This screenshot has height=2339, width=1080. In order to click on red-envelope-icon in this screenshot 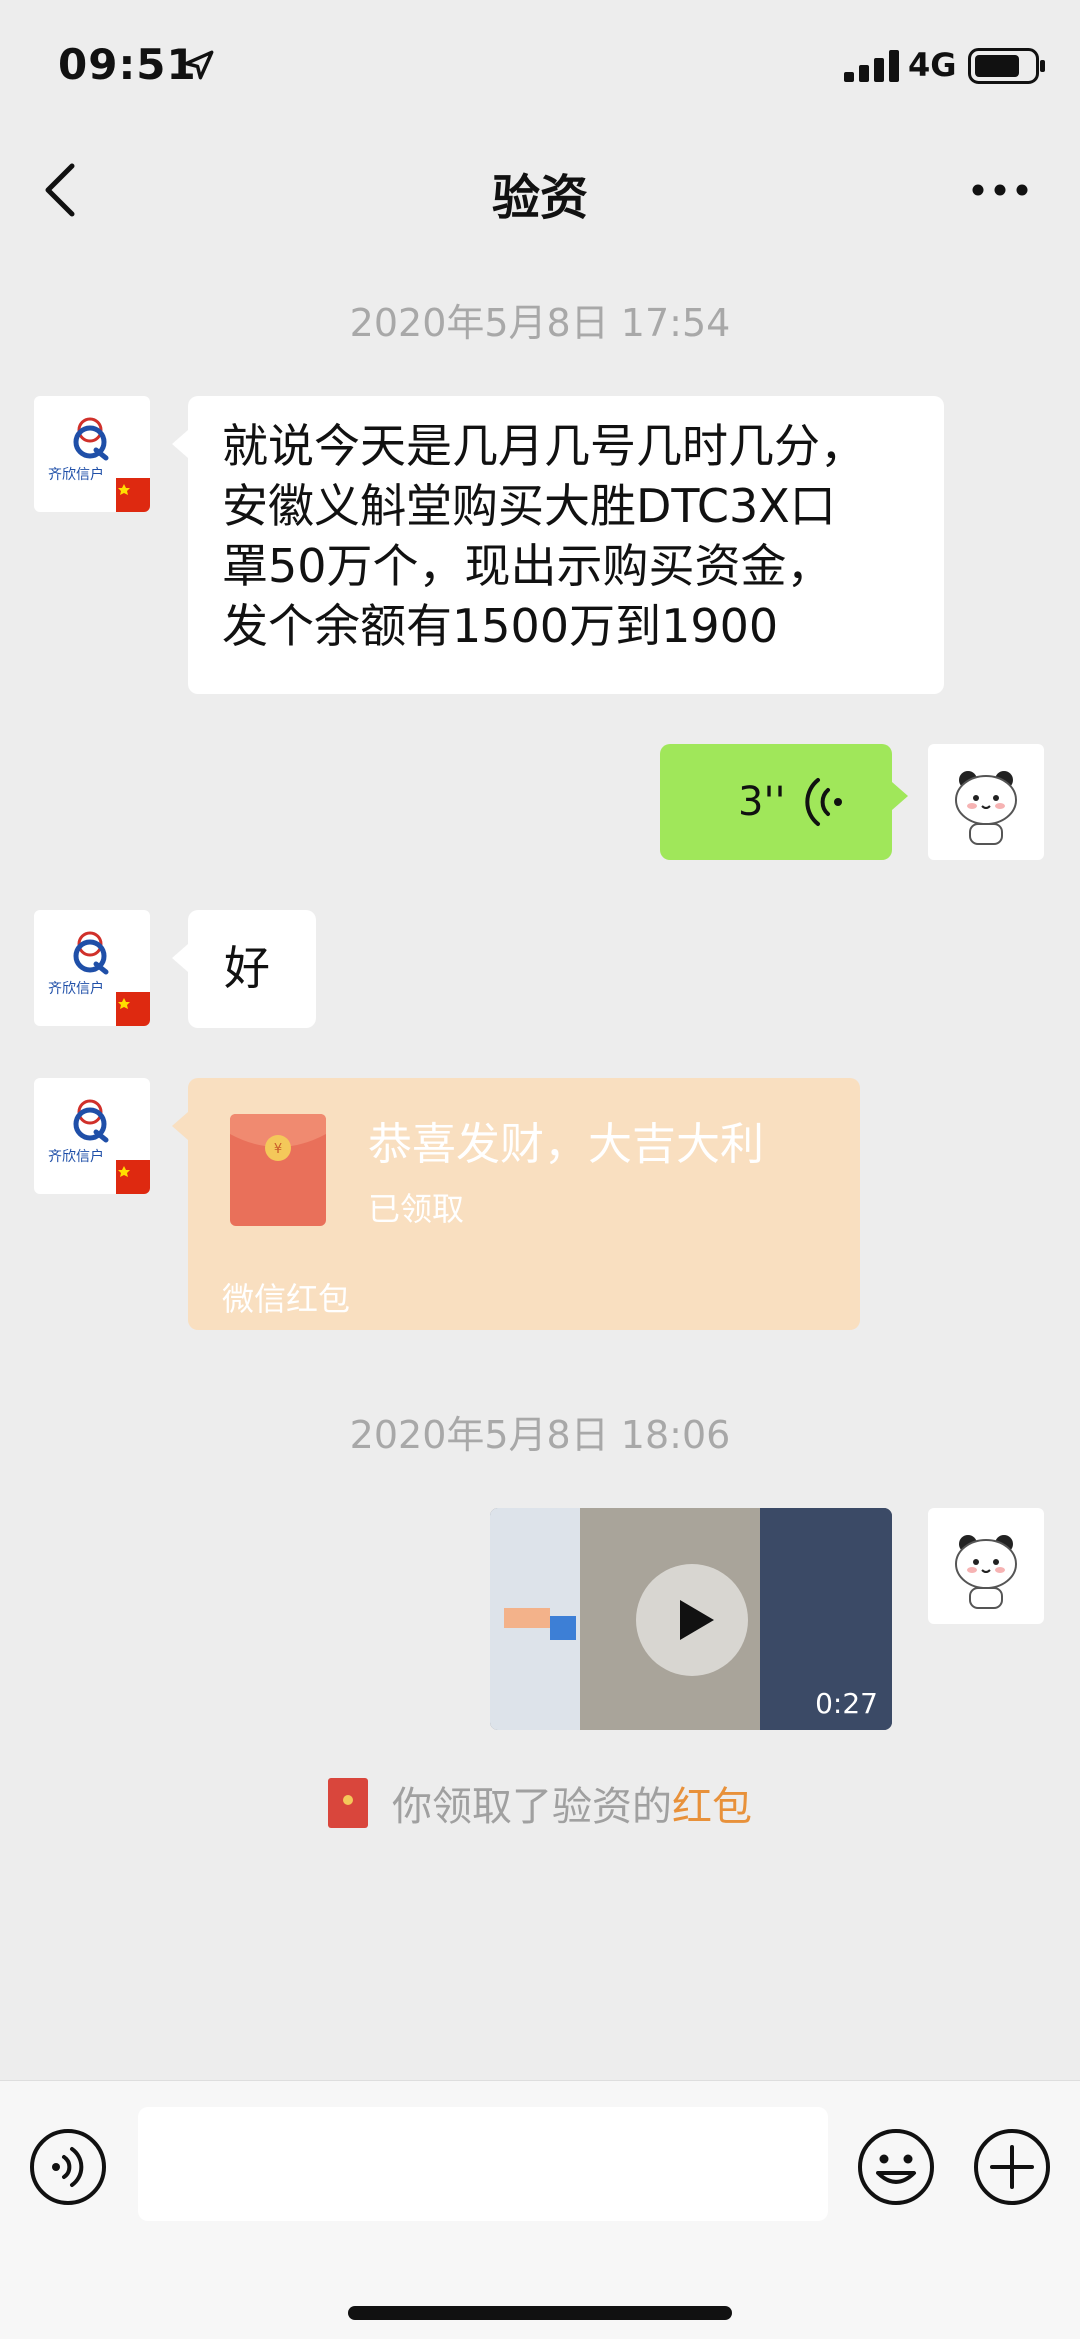, I will do `click(348, 1803)`.